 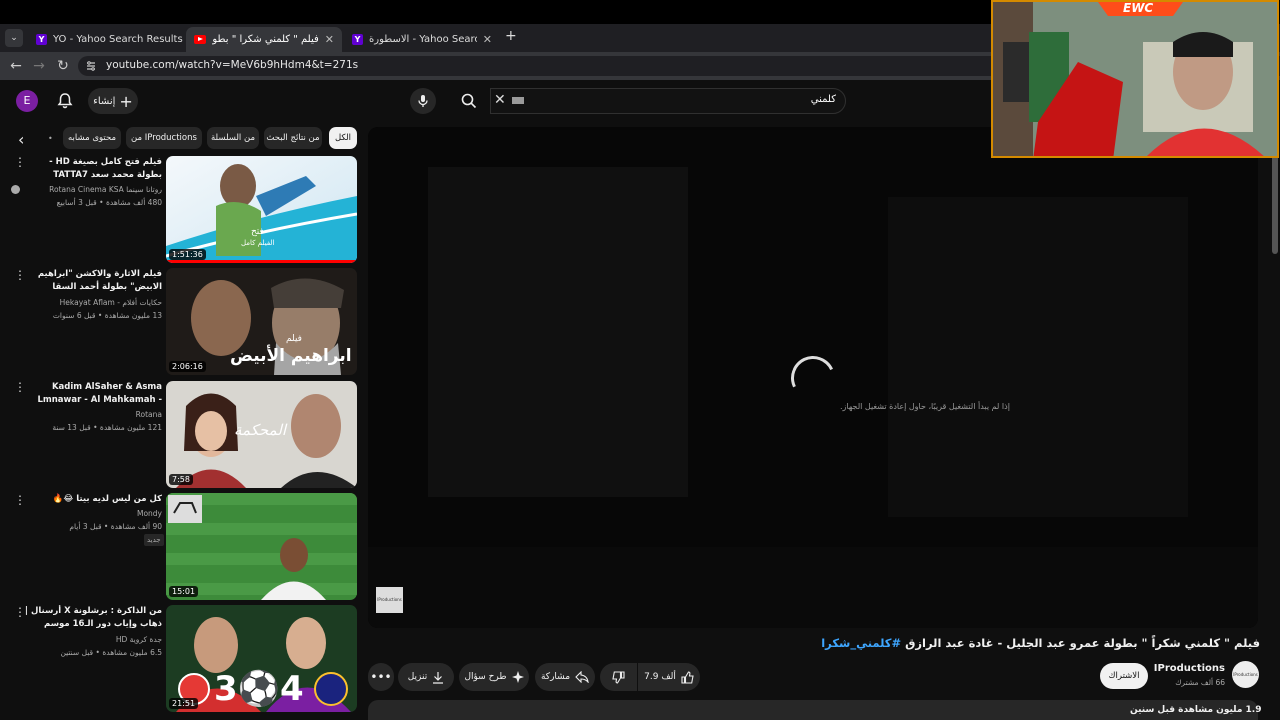 What do you see at coordinates (184, 703) in the screenshot?
I see `video-duration: 21:51` at bounding box center [184, 703].